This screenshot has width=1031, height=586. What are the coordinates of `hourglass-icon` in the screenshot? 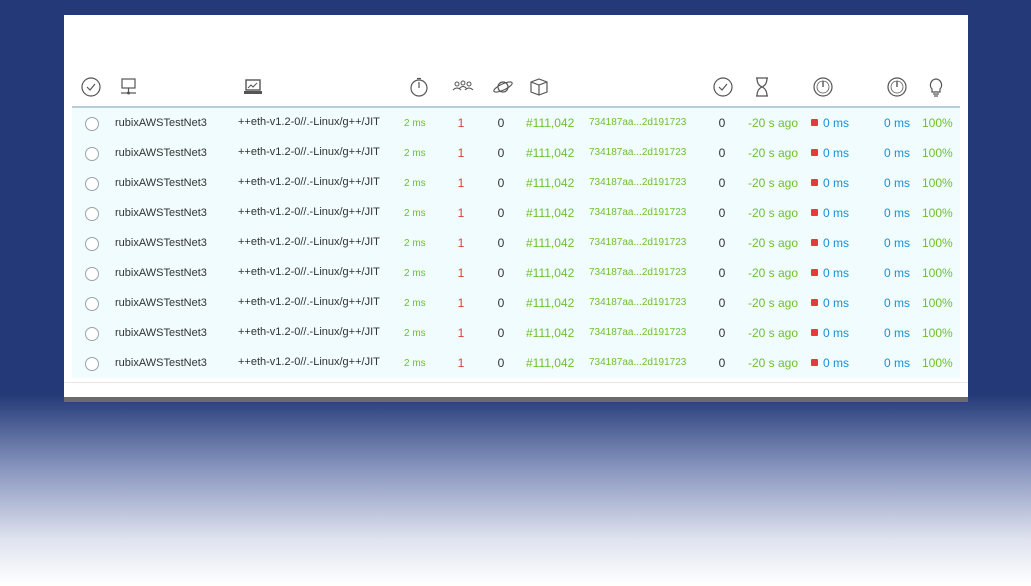 It's located at (762, 87).